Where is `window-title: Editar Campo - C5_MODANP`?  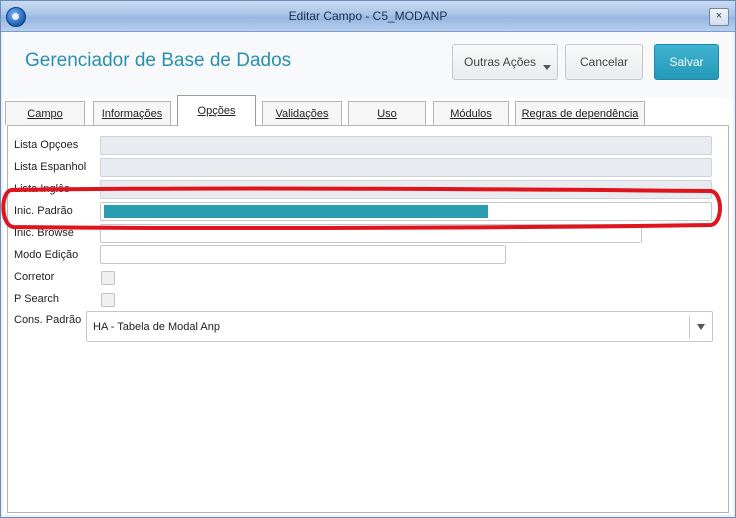
window-title: Editar Campo - C5_MODANP is located at coordinates (368, 16).